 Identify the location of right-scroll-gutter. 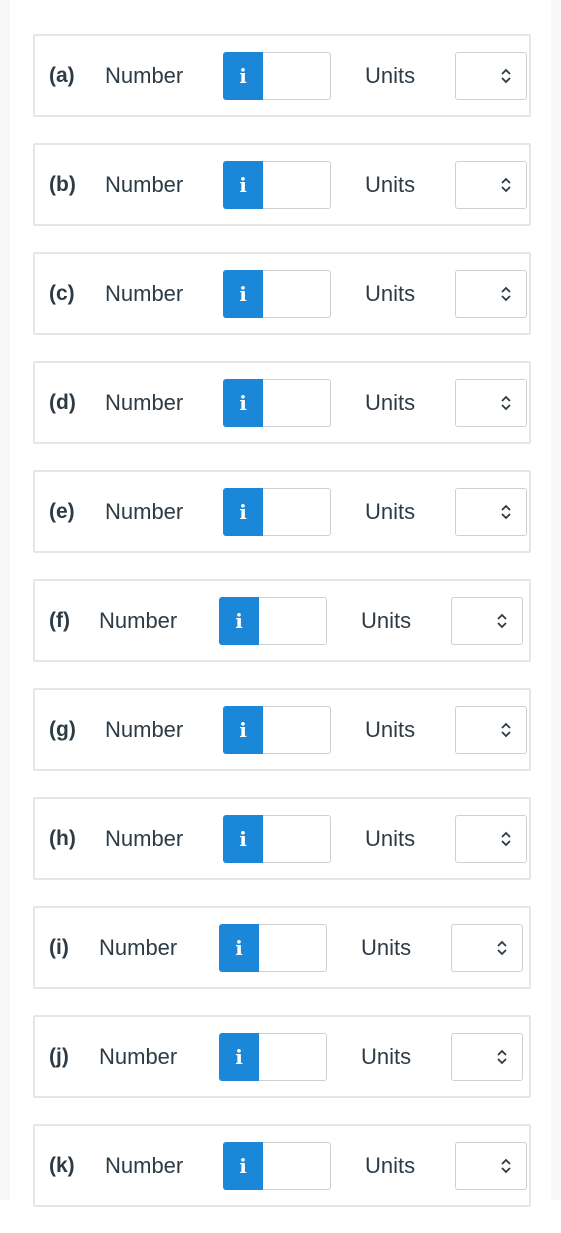
(556, 600).